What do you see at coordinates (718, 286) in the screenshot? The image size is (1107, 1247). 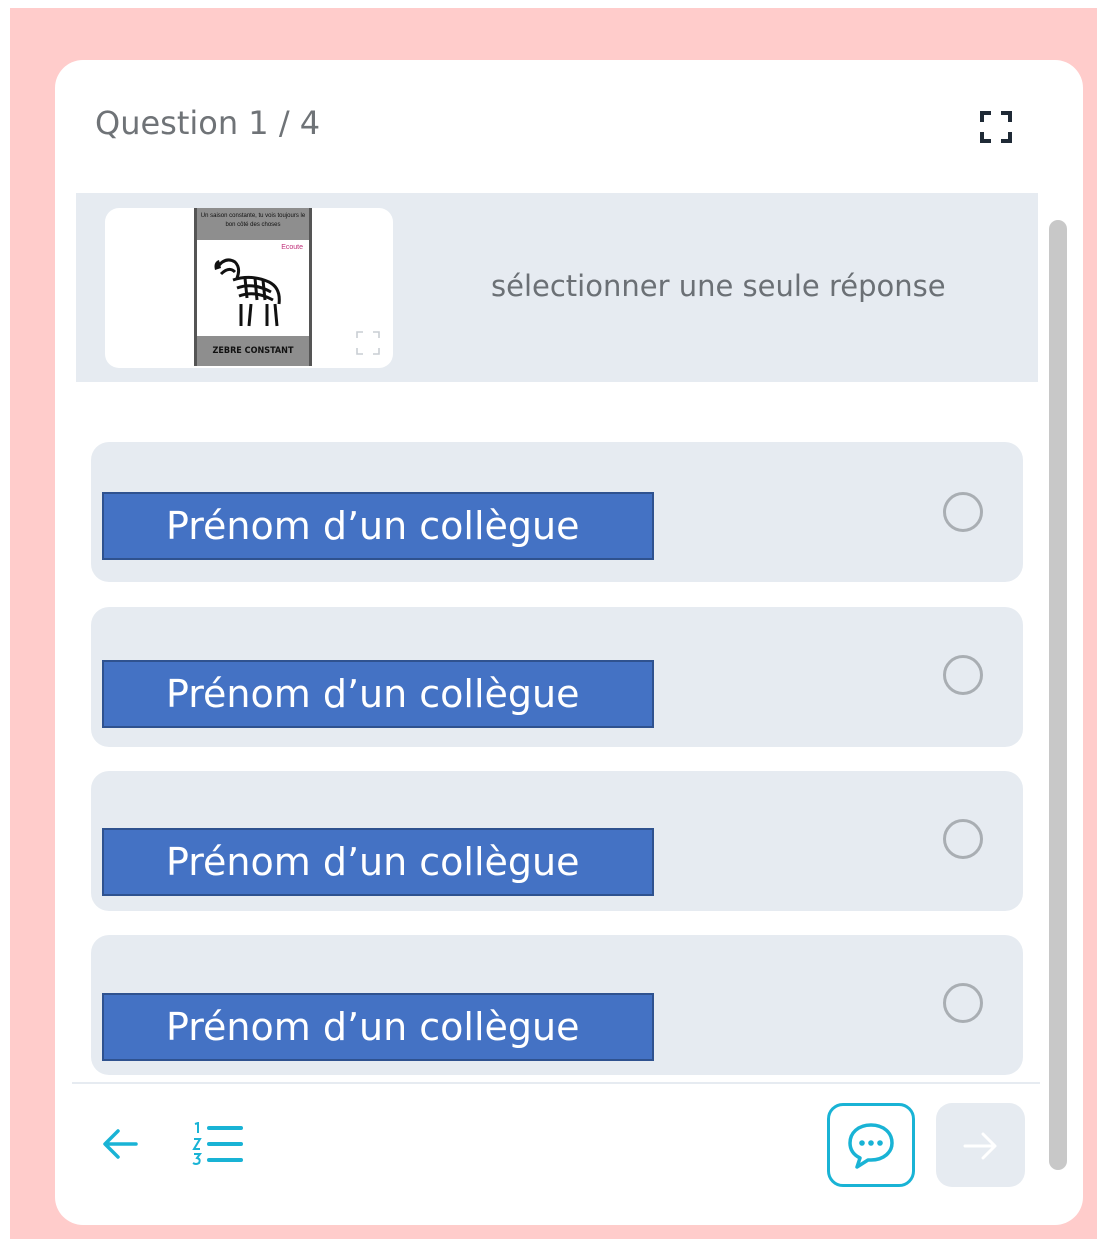 I see `answer-instruction: sélectionner une seule réponse` at bounding box center [718, 286].